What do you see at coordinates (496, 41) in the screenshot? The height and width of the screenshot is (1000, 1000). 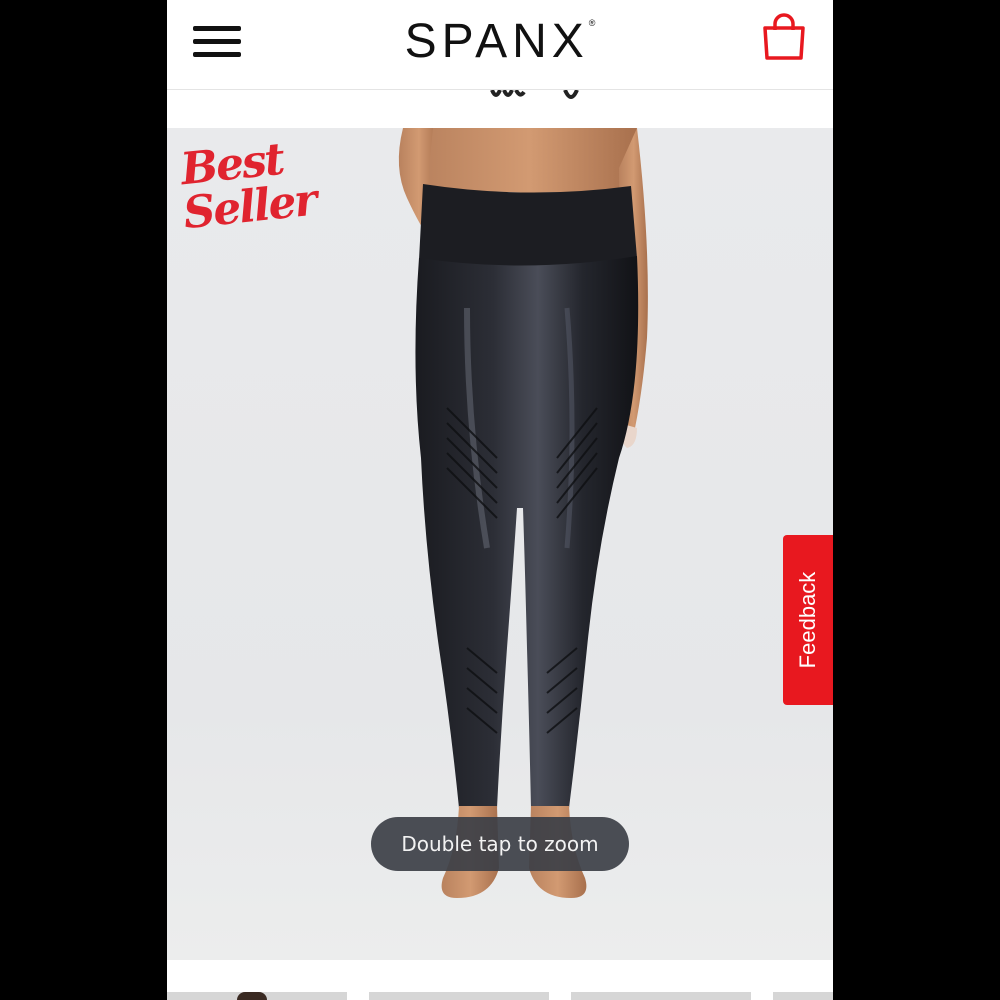 I see `brand-logo-text: SPANX` at bounding box center [496, 41].